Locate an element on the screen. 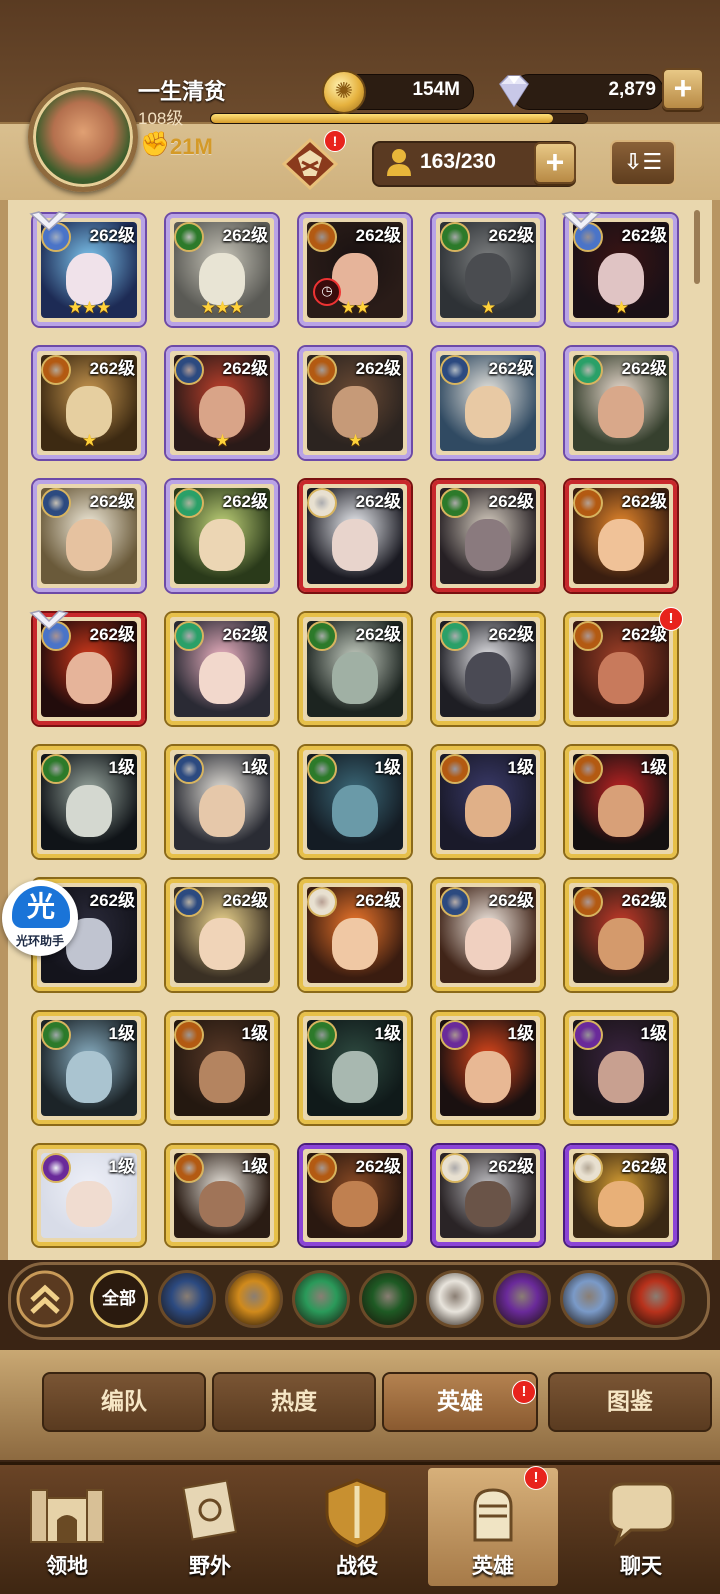 The image size is (720, 1594). add-gems-button: + is located at coordinates (683, 89).